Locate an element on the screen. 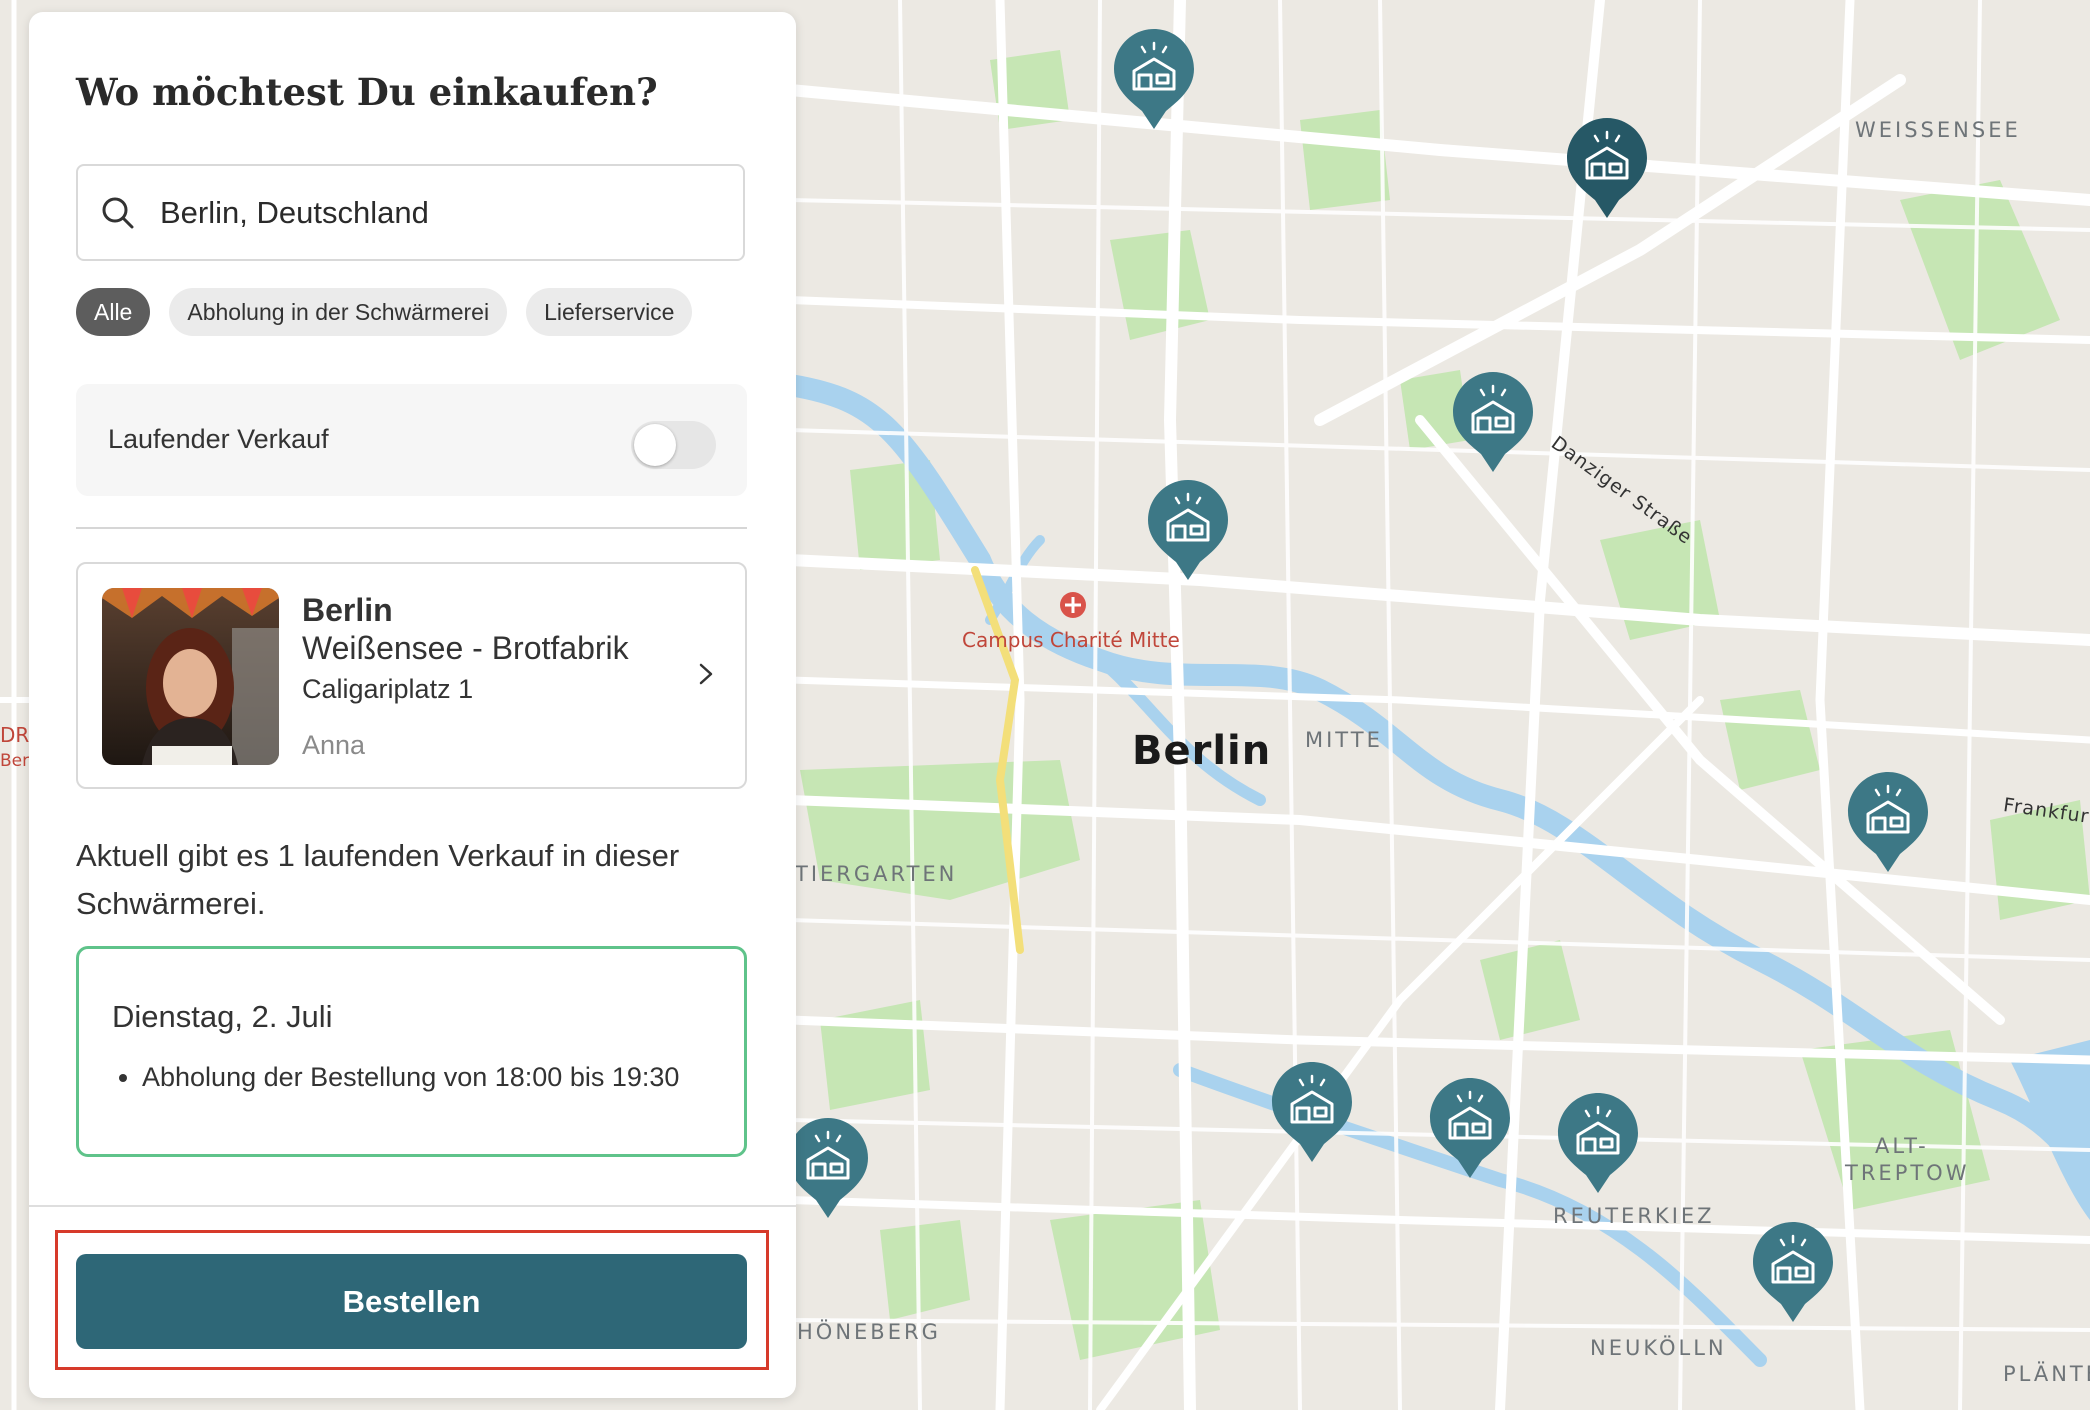 The width and height of the screenshot is (2090, 1410). footer-divider is located at coordinates (412, 1206).